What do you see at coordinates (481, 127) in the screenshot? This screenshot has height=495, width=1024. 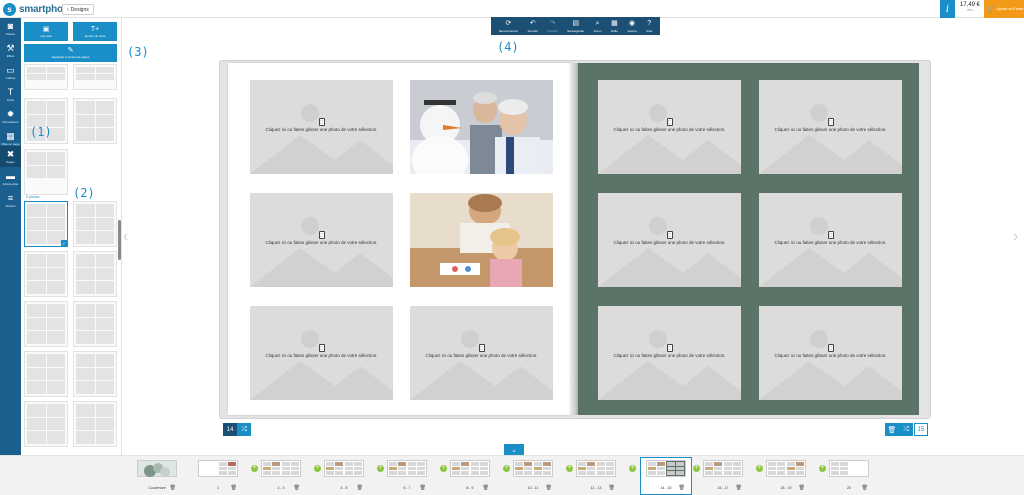 I see `photo-snowman-grandparents` at bounding box center [481, 127].